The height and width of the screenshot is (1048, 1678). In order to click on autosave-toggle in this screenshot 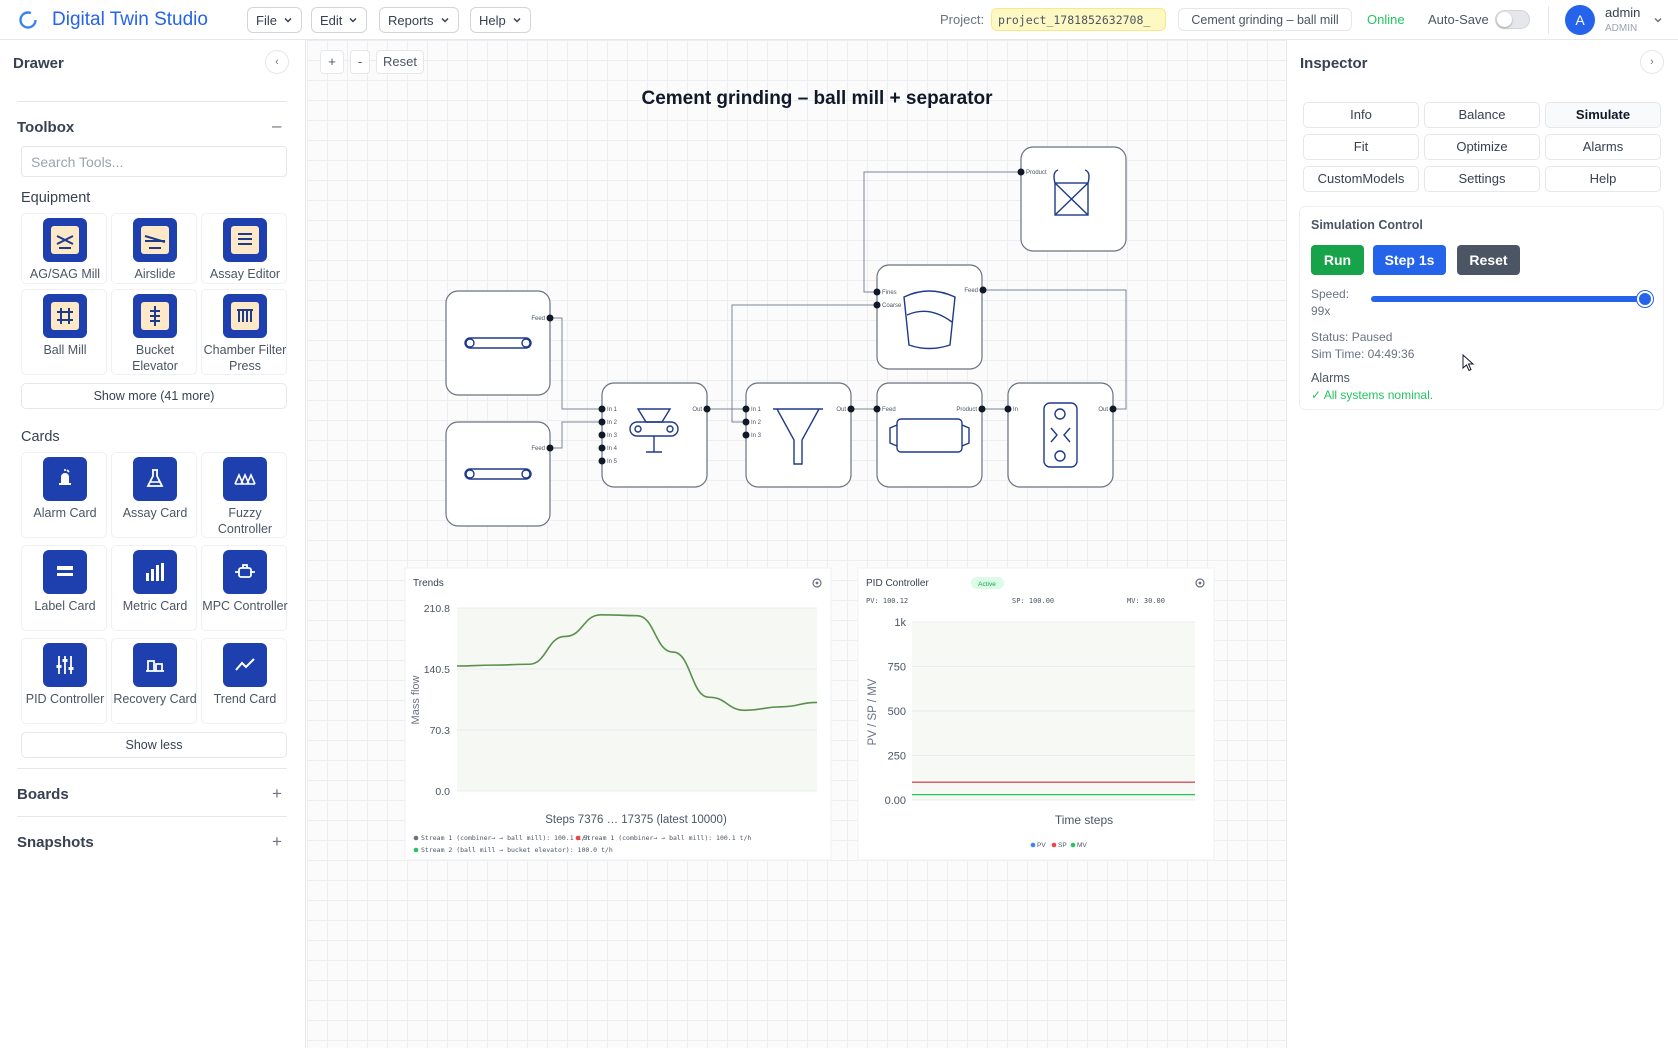, I will do `click(1512, 19)`.